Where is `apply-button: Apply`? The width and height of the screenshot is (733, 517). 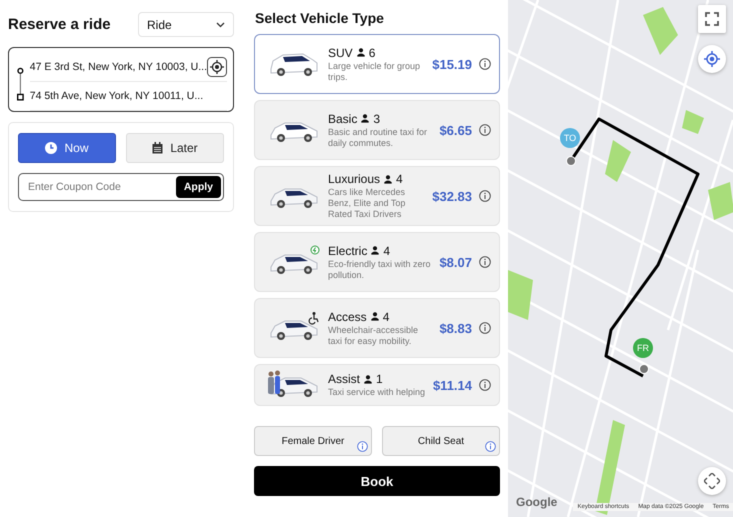
apply-button: Apply is located at coordinates (198, 187).